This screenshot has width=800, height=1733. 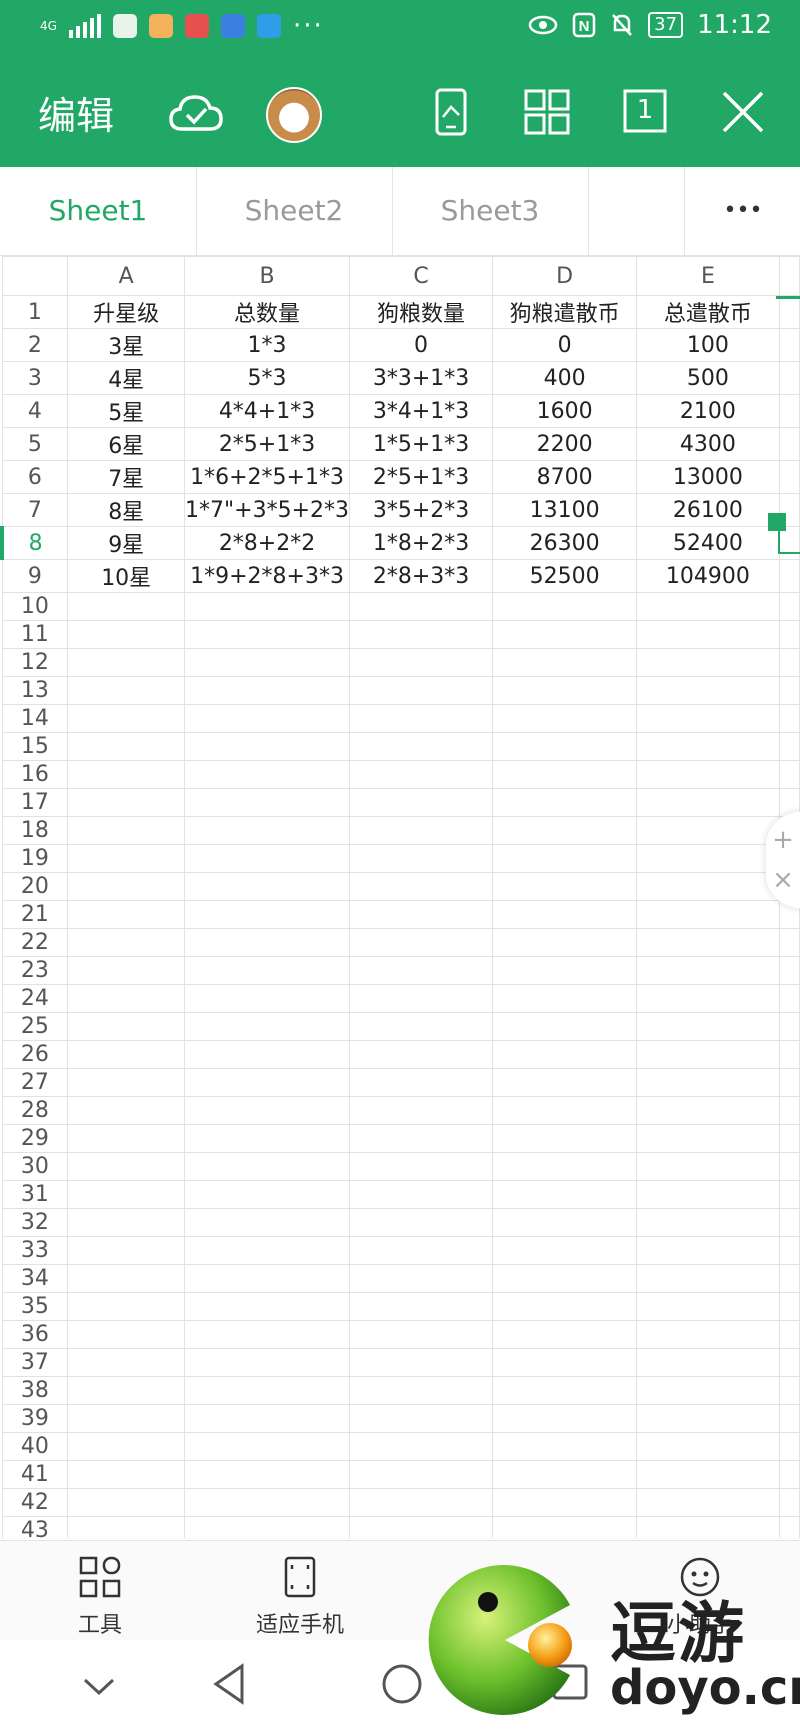 What do you see at coordinates (400, 1166) in the screenshot?
I see `table-row: 30` at bounding box center [400, 1166].